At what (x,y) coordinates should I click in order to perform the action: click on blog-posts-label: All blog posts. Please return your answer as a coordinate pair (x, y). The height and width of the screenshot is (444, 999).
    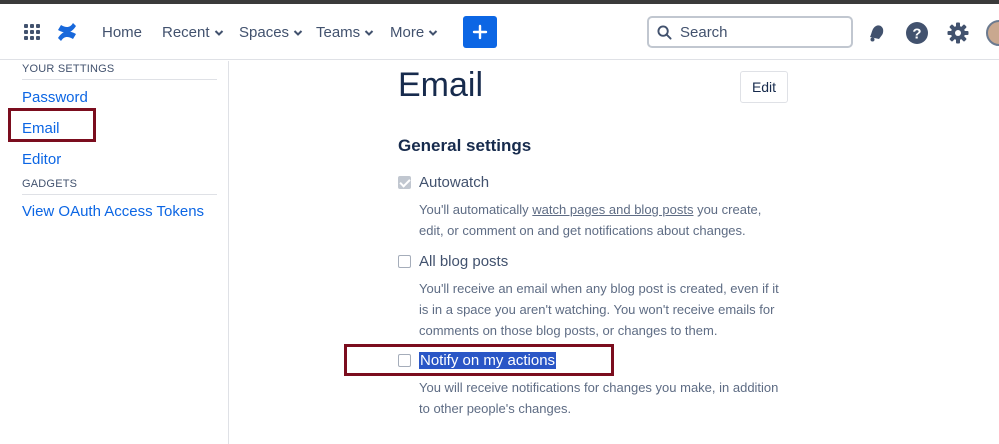
    Looking at the image, I should click on (464, 261).